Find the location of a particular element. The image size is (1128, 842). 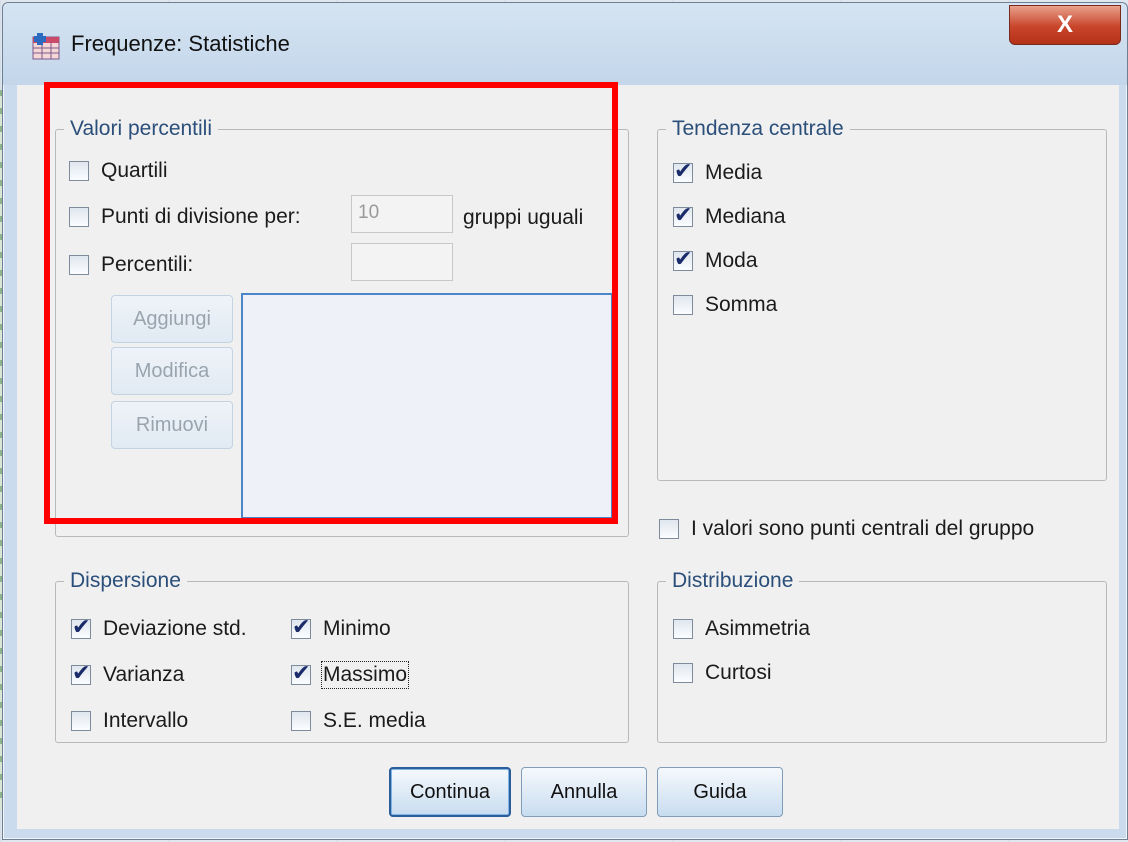

intervallo-label: Intervallo is located at coordinates (146, 720).